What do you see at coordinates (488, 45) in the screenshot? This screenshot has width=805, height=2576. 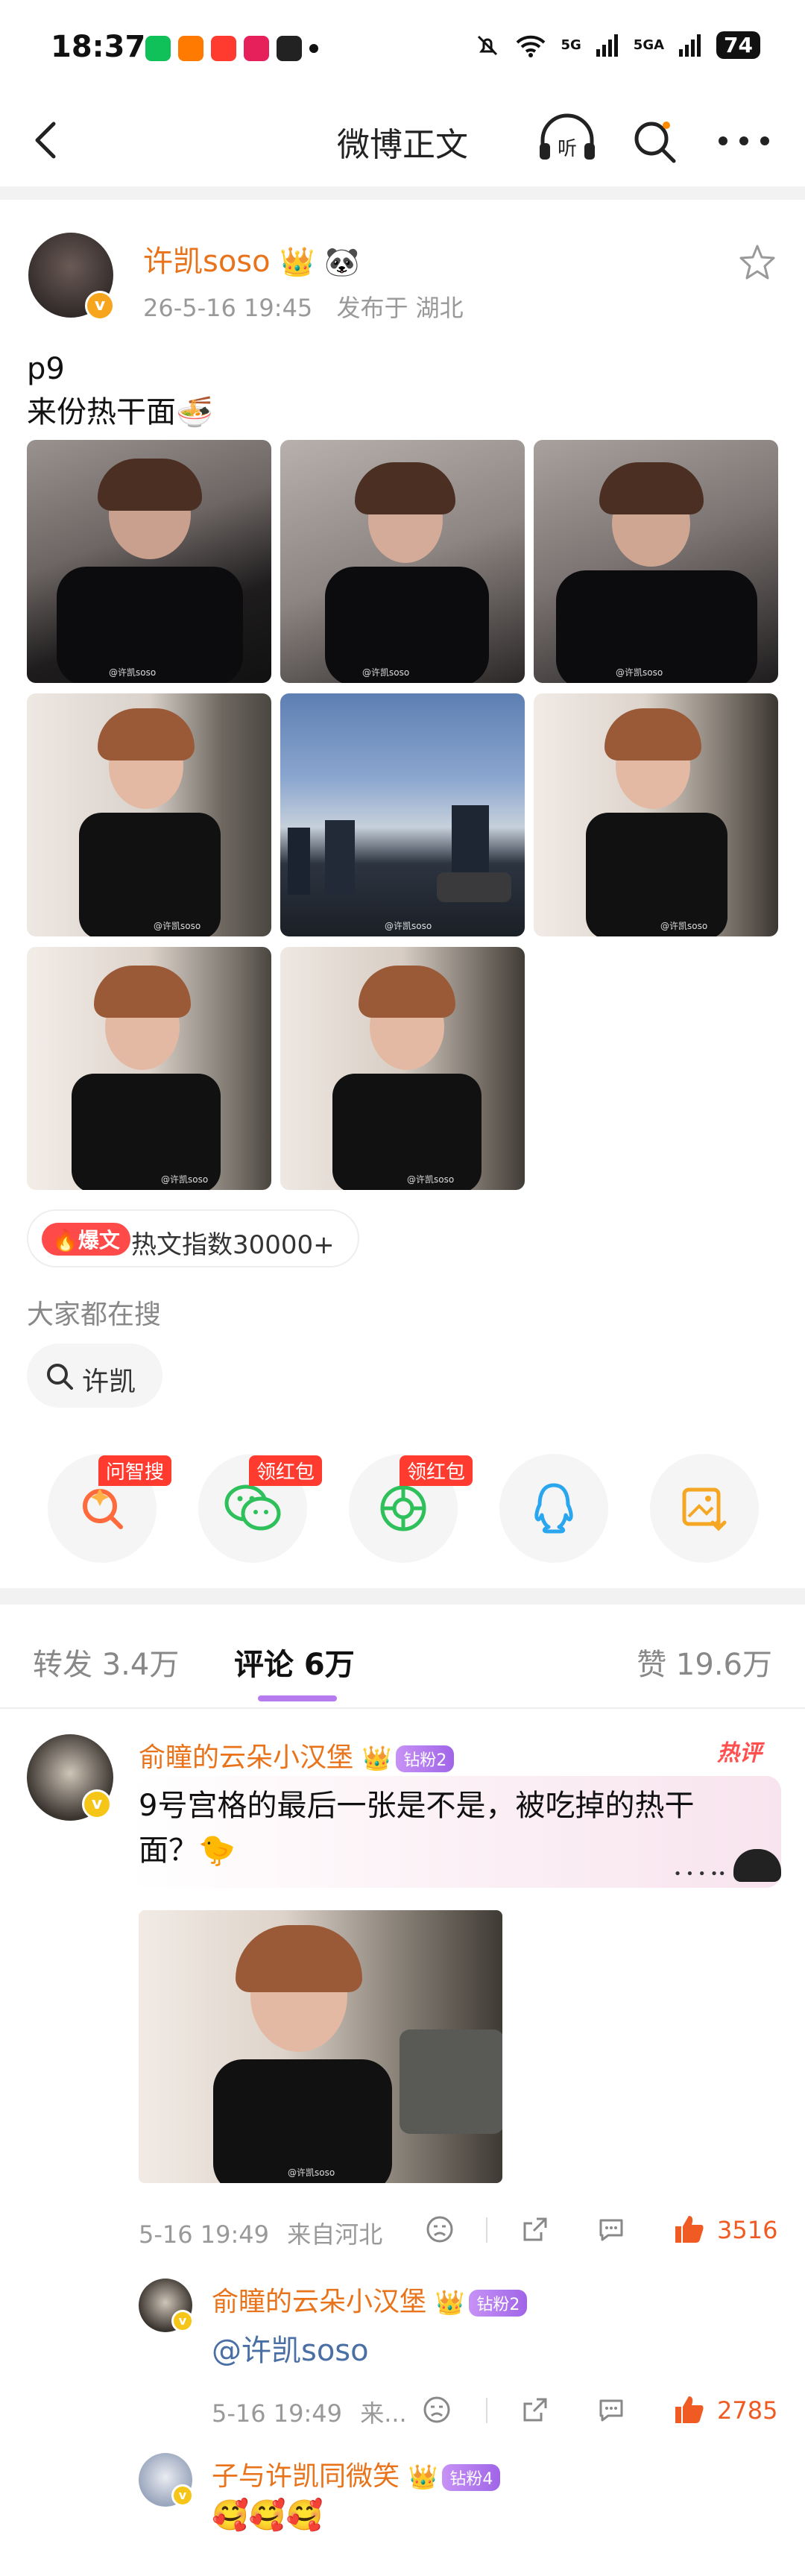 I see `mute-bell-icon` at bounding box center [488, 45].